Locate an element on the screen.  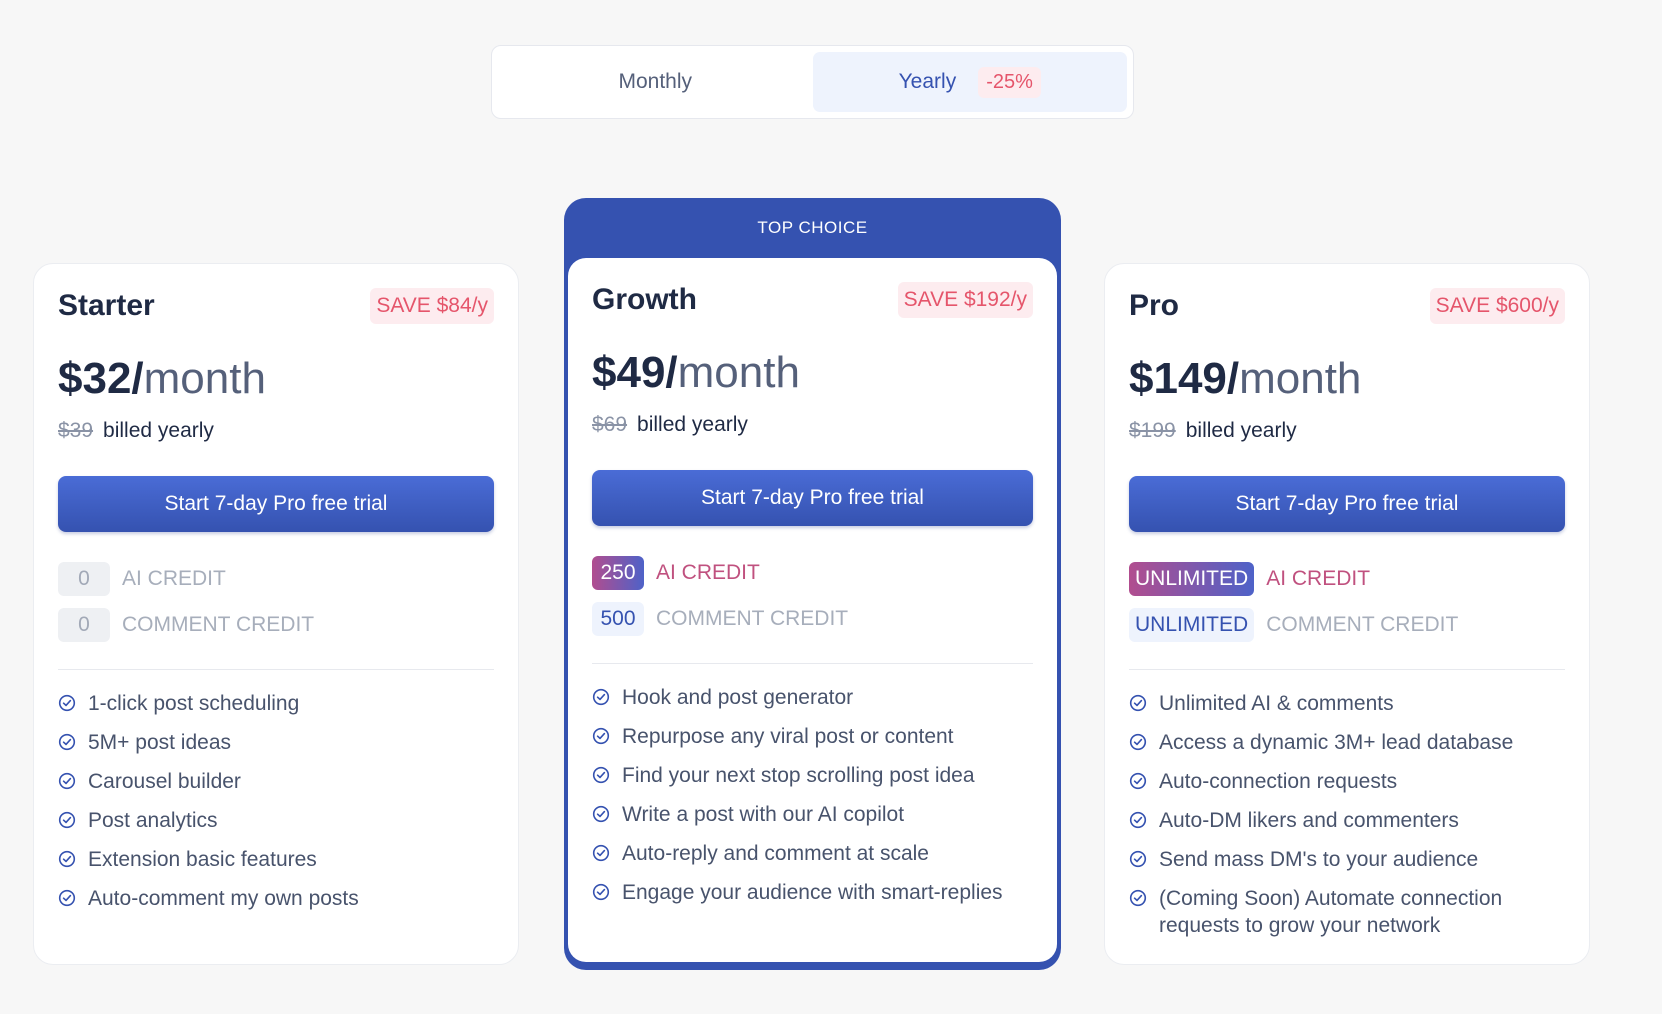
toggle-yearly: Yearly -25% is located at coordinates (969, 82).